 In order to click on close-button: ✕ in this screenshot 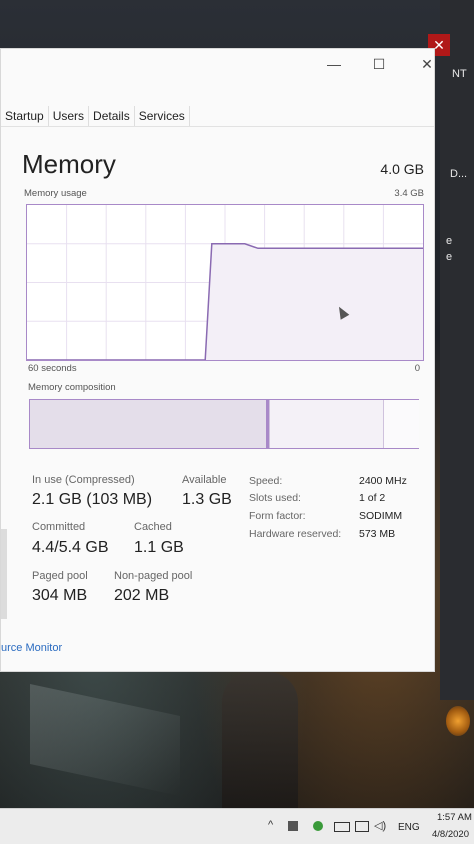, I will do `click(427, 64)`.